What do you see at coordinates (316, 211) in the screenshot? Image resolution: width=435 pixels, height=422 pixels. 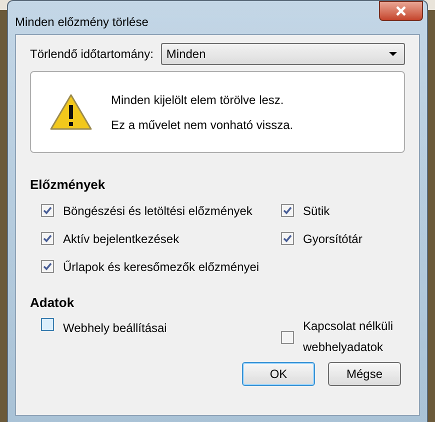 I see `checkbox-label: Sütik` at bounding box center [316, 211].